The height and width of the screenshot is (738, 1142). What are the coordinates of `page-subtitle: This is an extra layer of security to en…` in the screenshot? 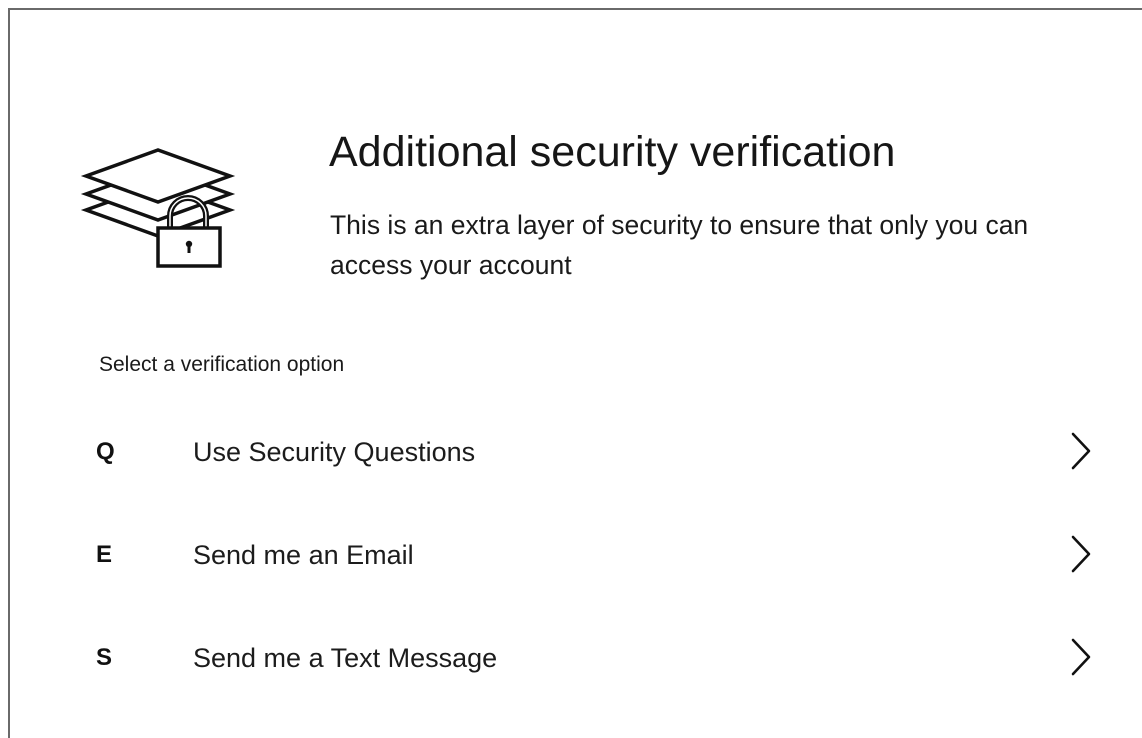 It's located at (679, 245).